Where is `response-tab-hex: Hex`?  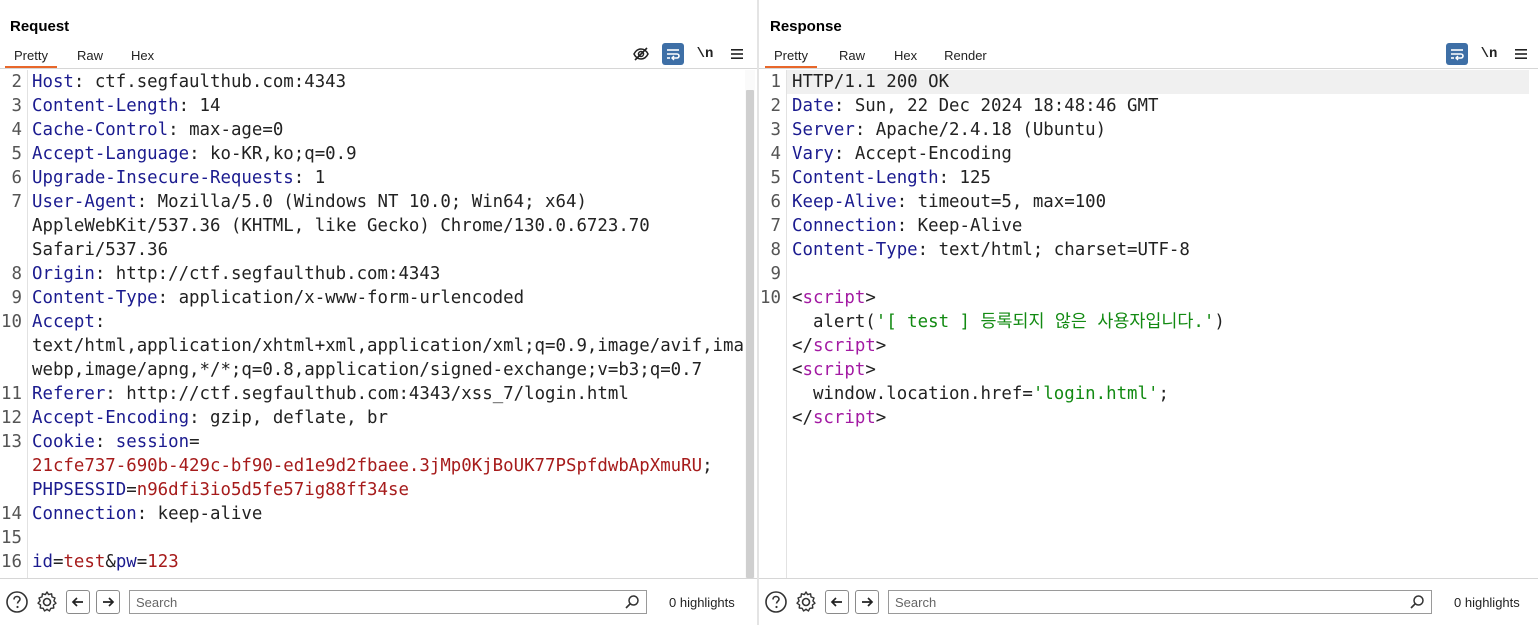
response-tab-hex: Hex is located at coordinates (905, 56).